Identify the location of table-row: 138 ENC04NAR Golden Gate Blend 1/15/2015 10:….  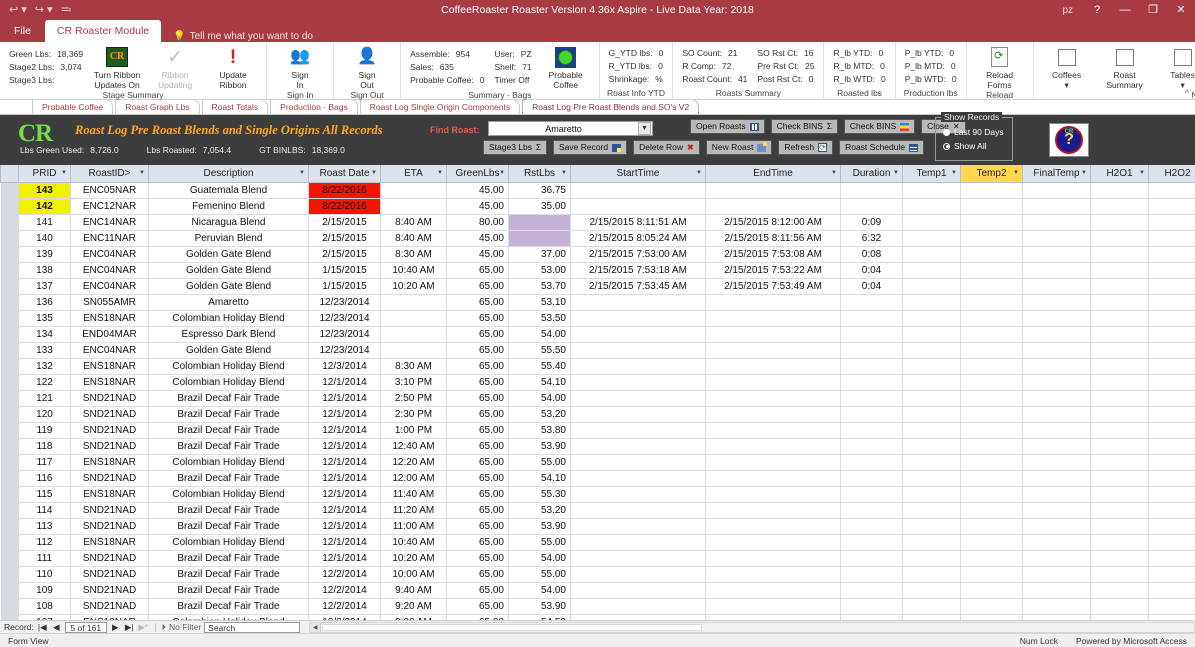
(597, 270).